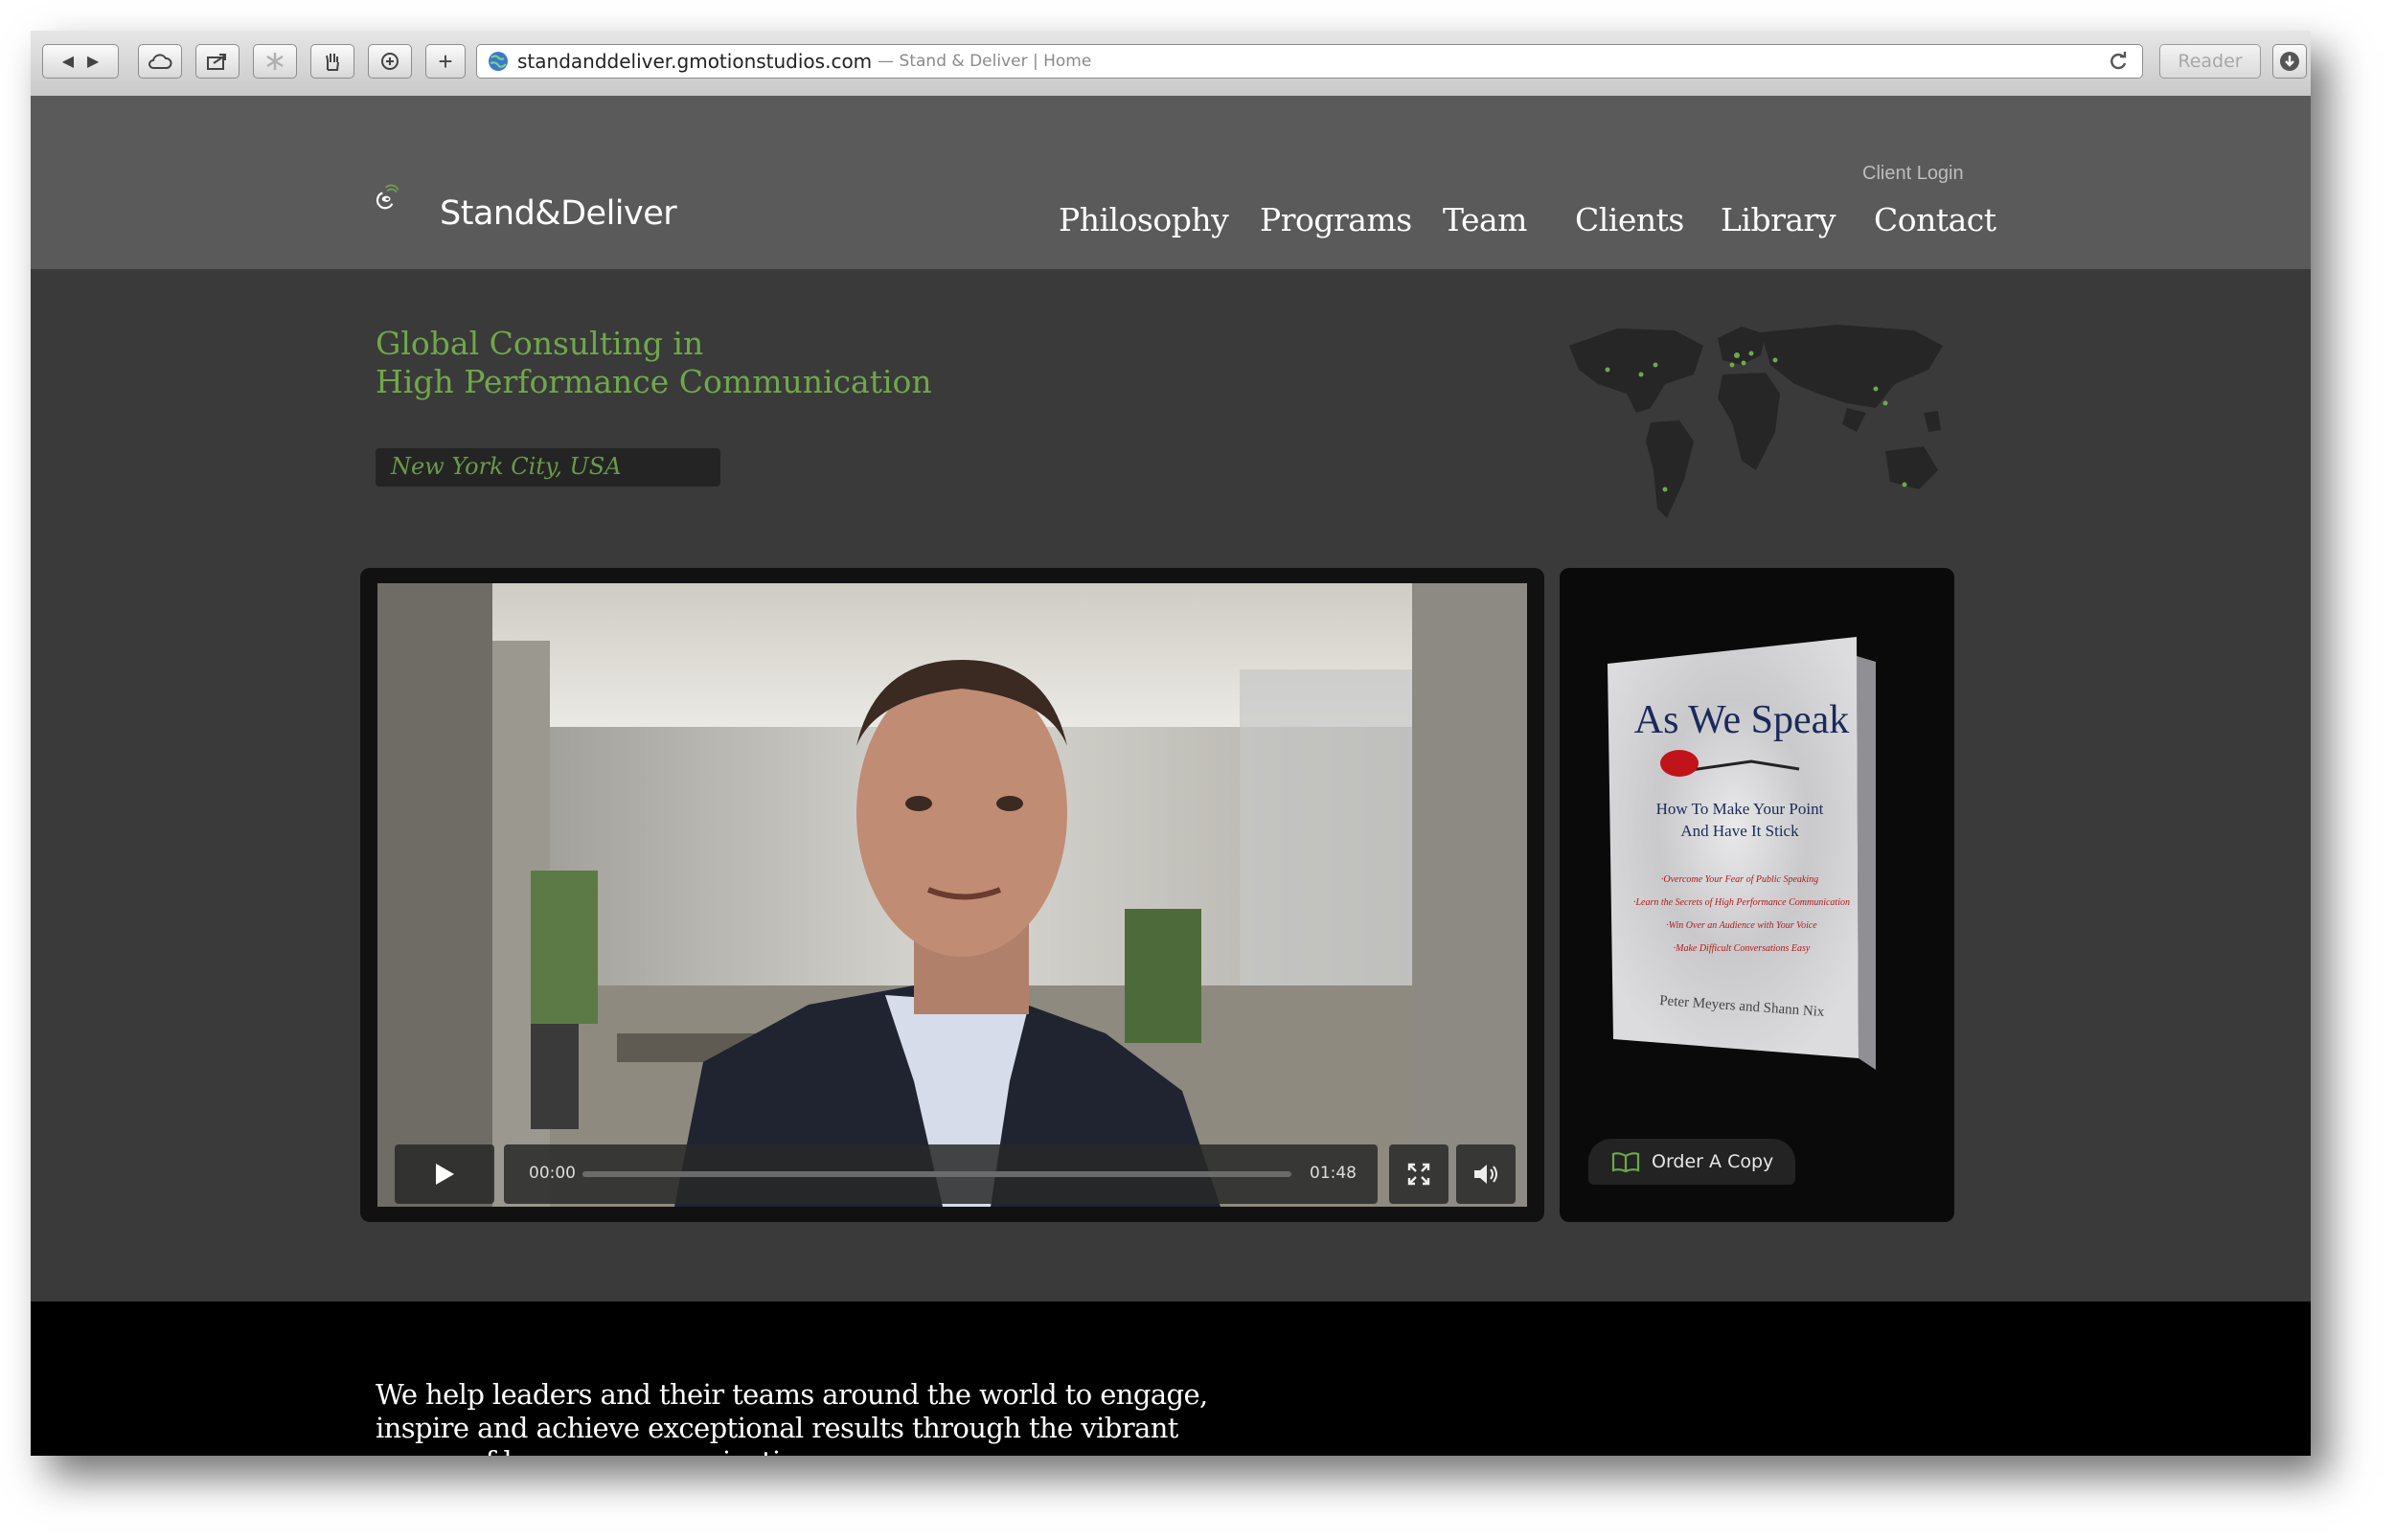 The height and width of the screenshot is (1540, 2395). What do you see at coordinates (807, 1450) in the screenshot?
I see `mission-line-3: power of human communication.` at bounding box center [807, 1450].